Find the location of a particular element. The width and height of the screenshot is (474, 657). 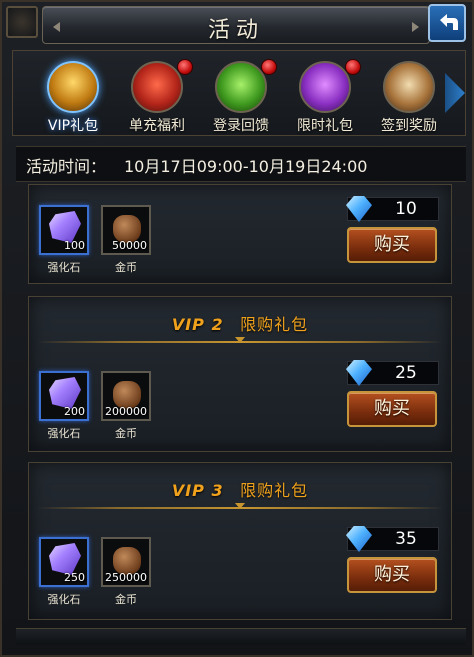

package-header: VIP 3 限购礼包 is located at coordinates (240, 489).